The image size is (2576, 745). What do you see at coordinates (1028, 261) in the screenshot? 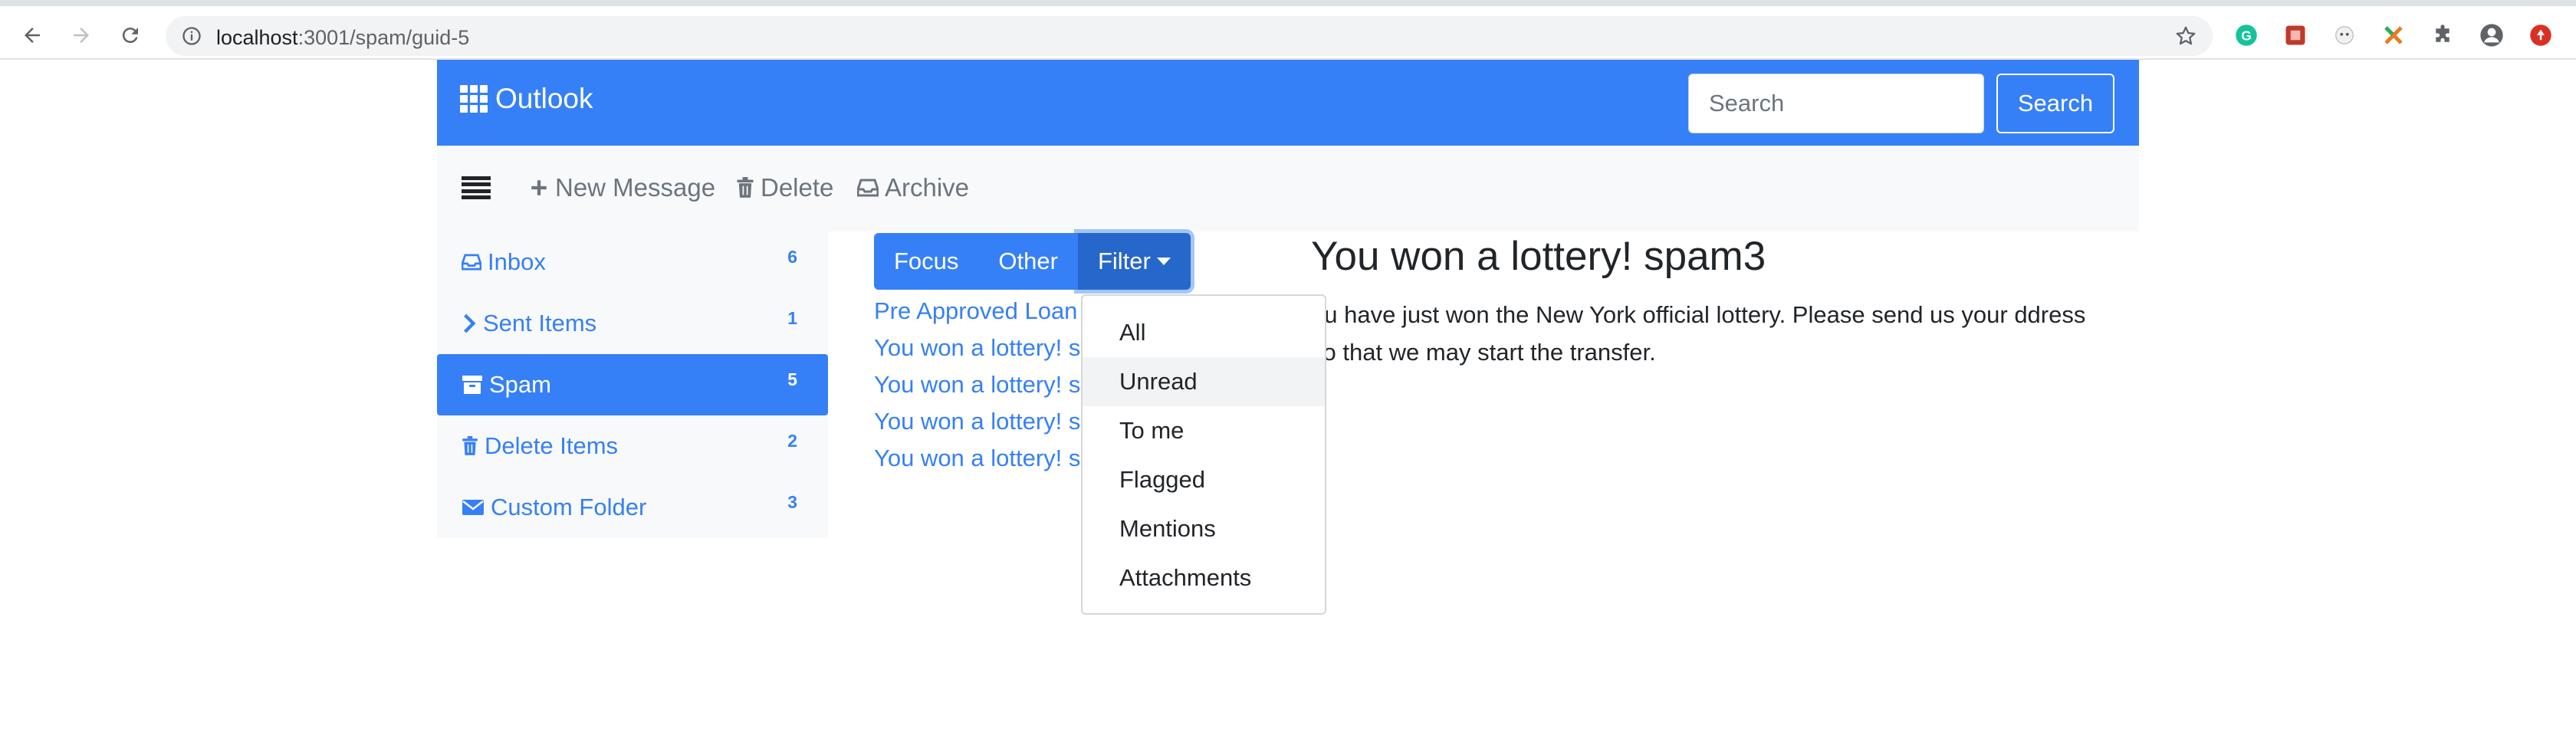
I see `tab-other: Other` at bounding box center [1028, 261].